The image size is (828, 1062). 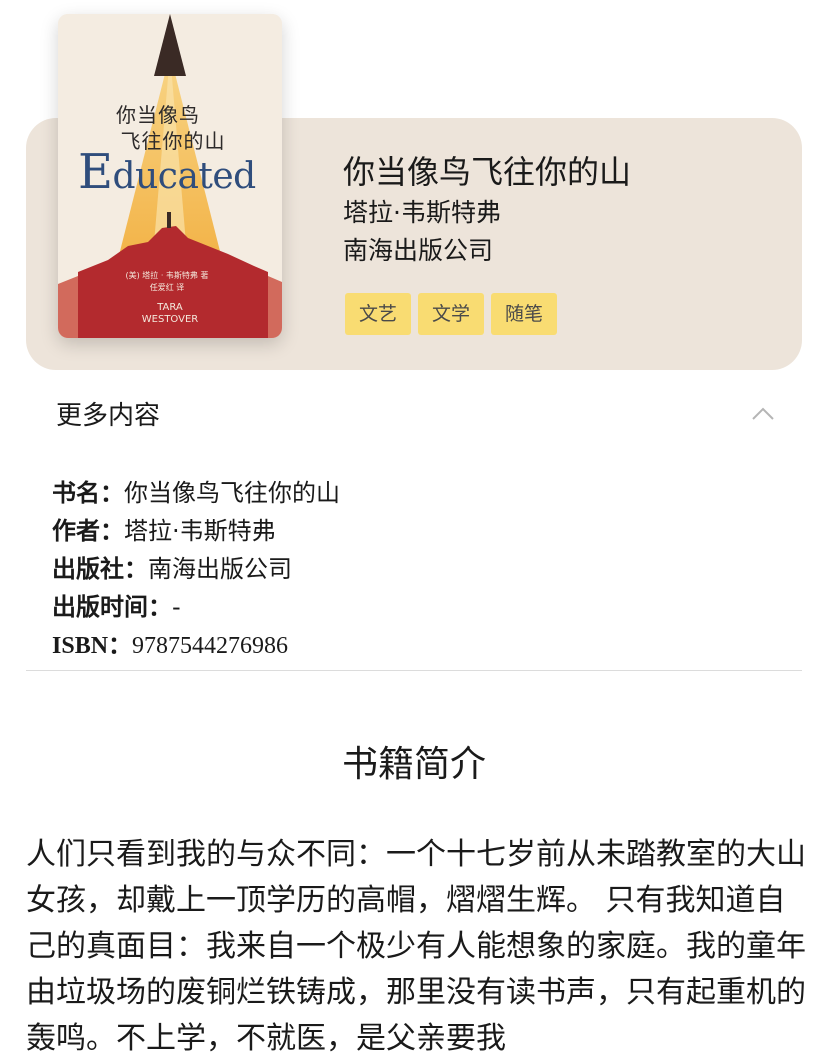 What do you see at coordinates (167, 287) in the screenshot?
I see `cover-translator-credit: 任爱红 译` at bounding box center [167, 287].